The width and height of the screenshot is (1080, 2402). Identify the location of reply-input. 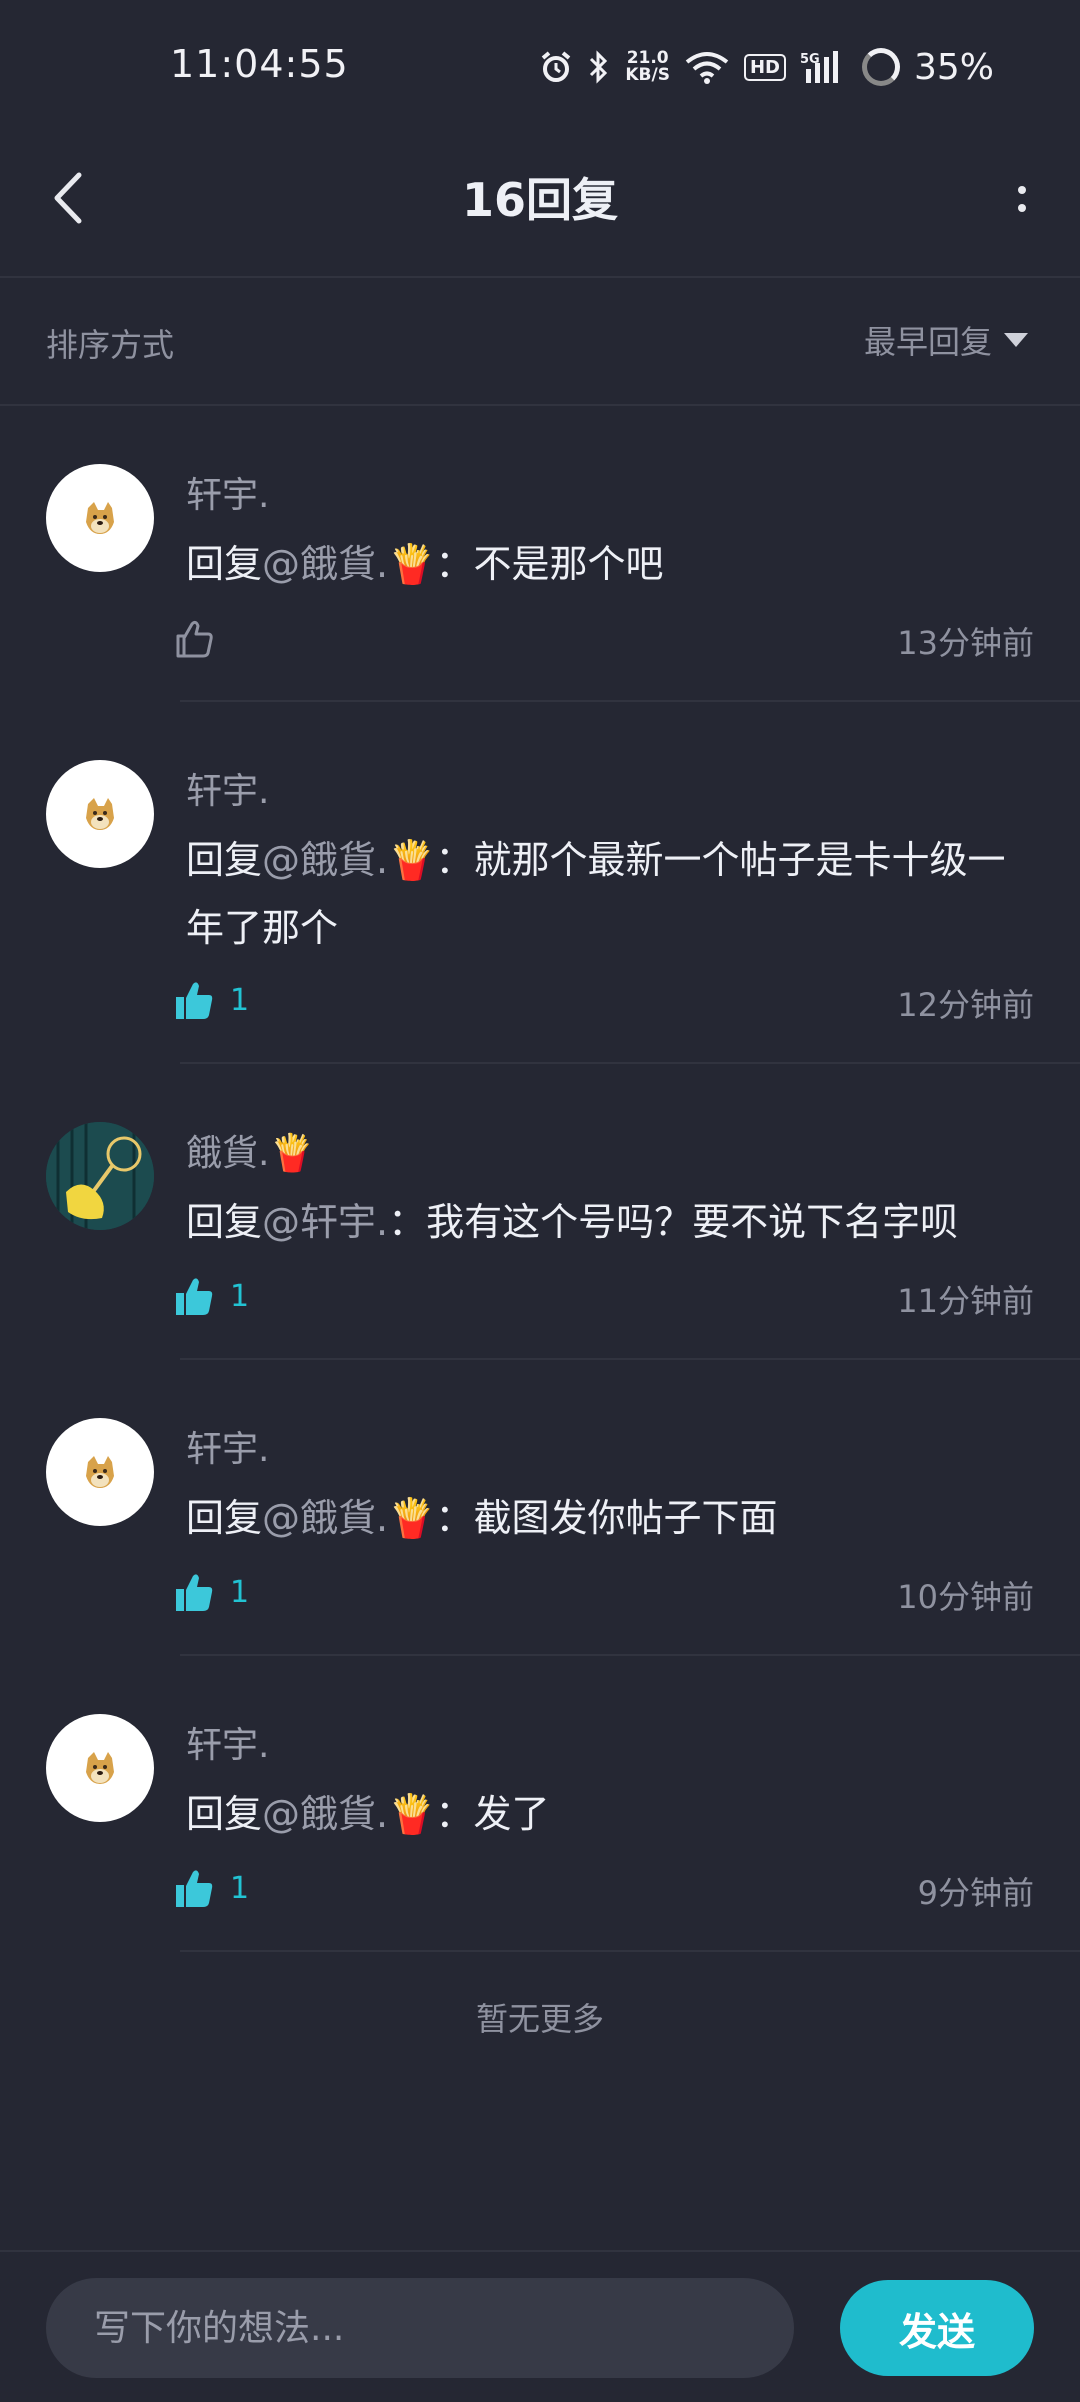
(420, 2328).